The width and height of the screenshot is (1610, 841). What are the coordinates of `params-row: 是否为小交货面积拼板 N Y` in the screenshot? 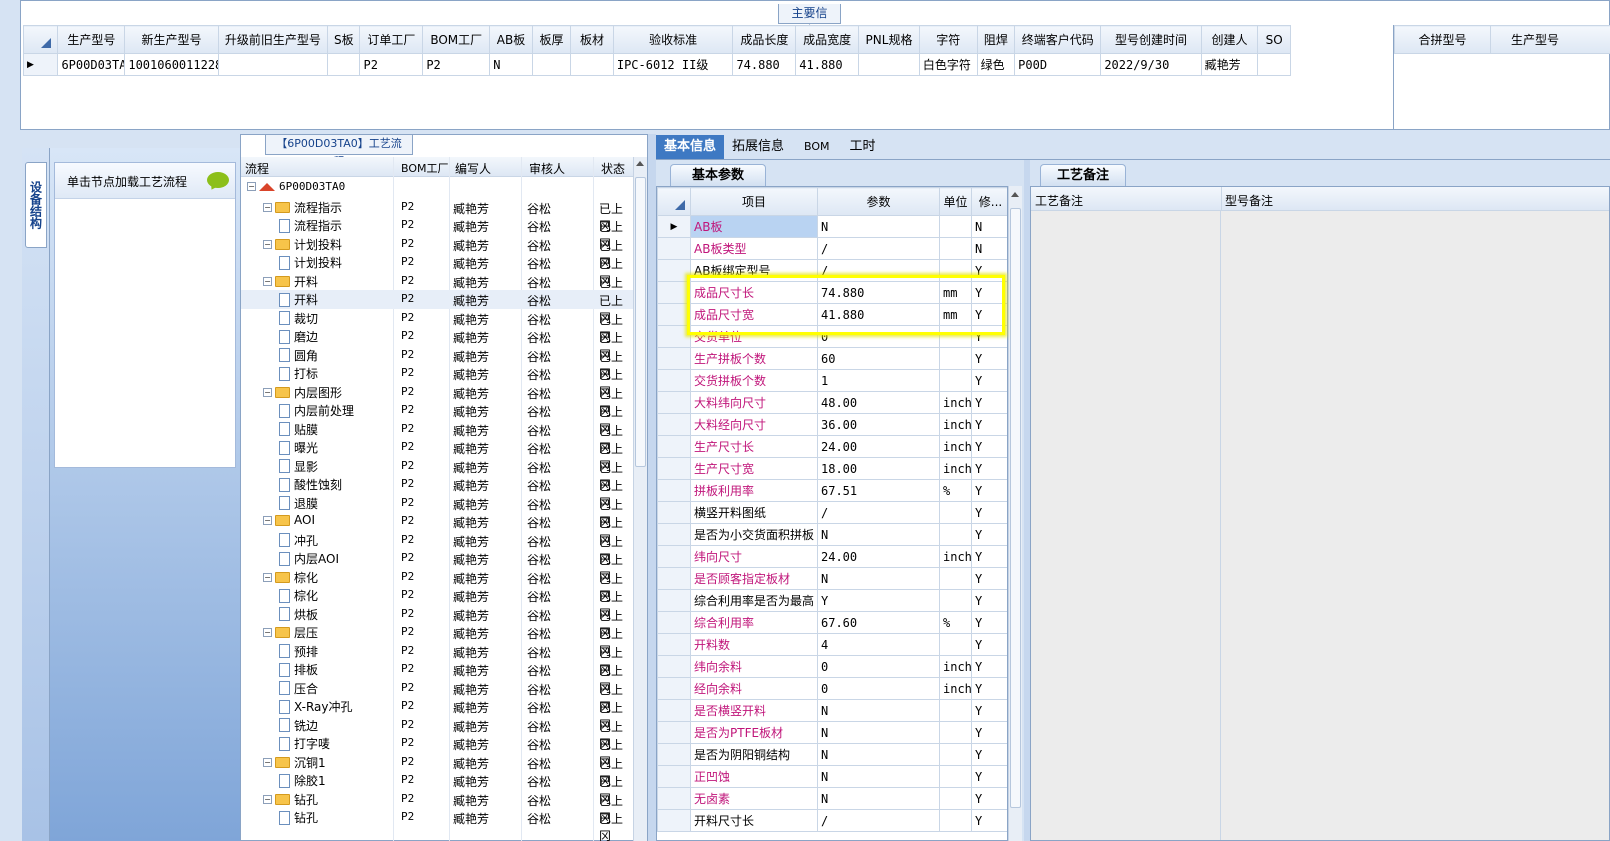 It's located at (832, 534).